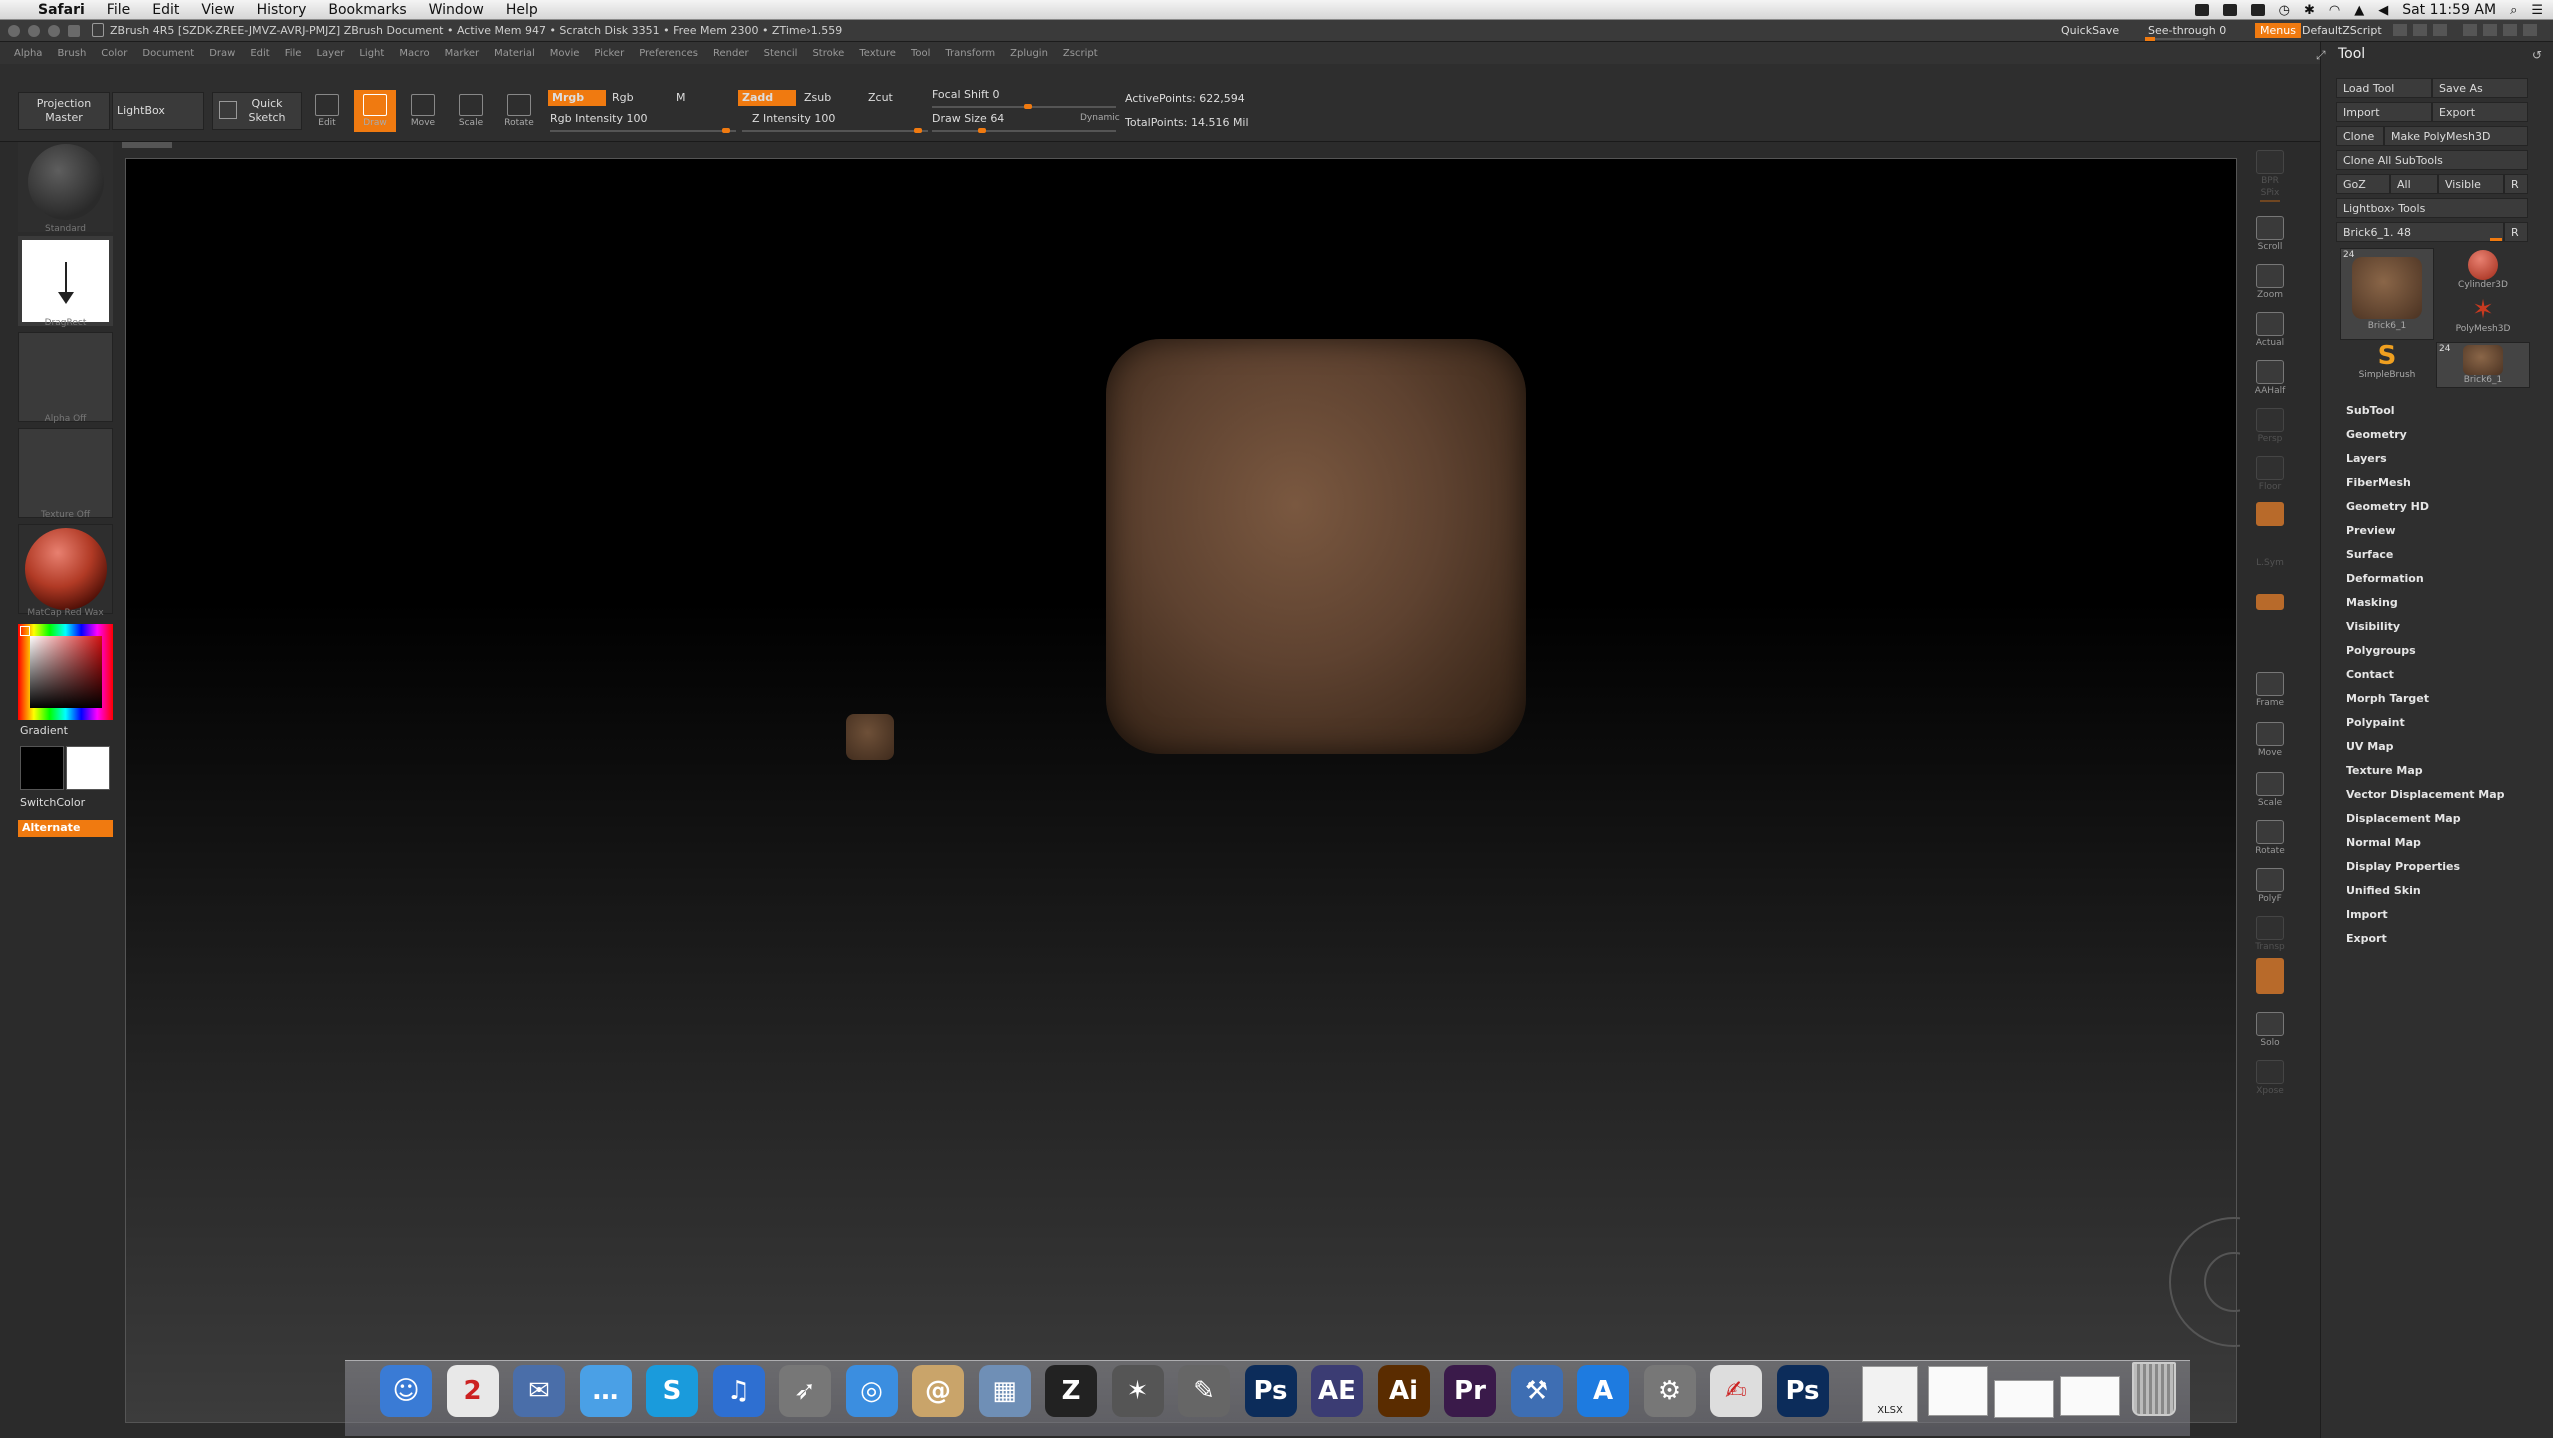  I want to click on menu-window: Window, so click(456, 10).